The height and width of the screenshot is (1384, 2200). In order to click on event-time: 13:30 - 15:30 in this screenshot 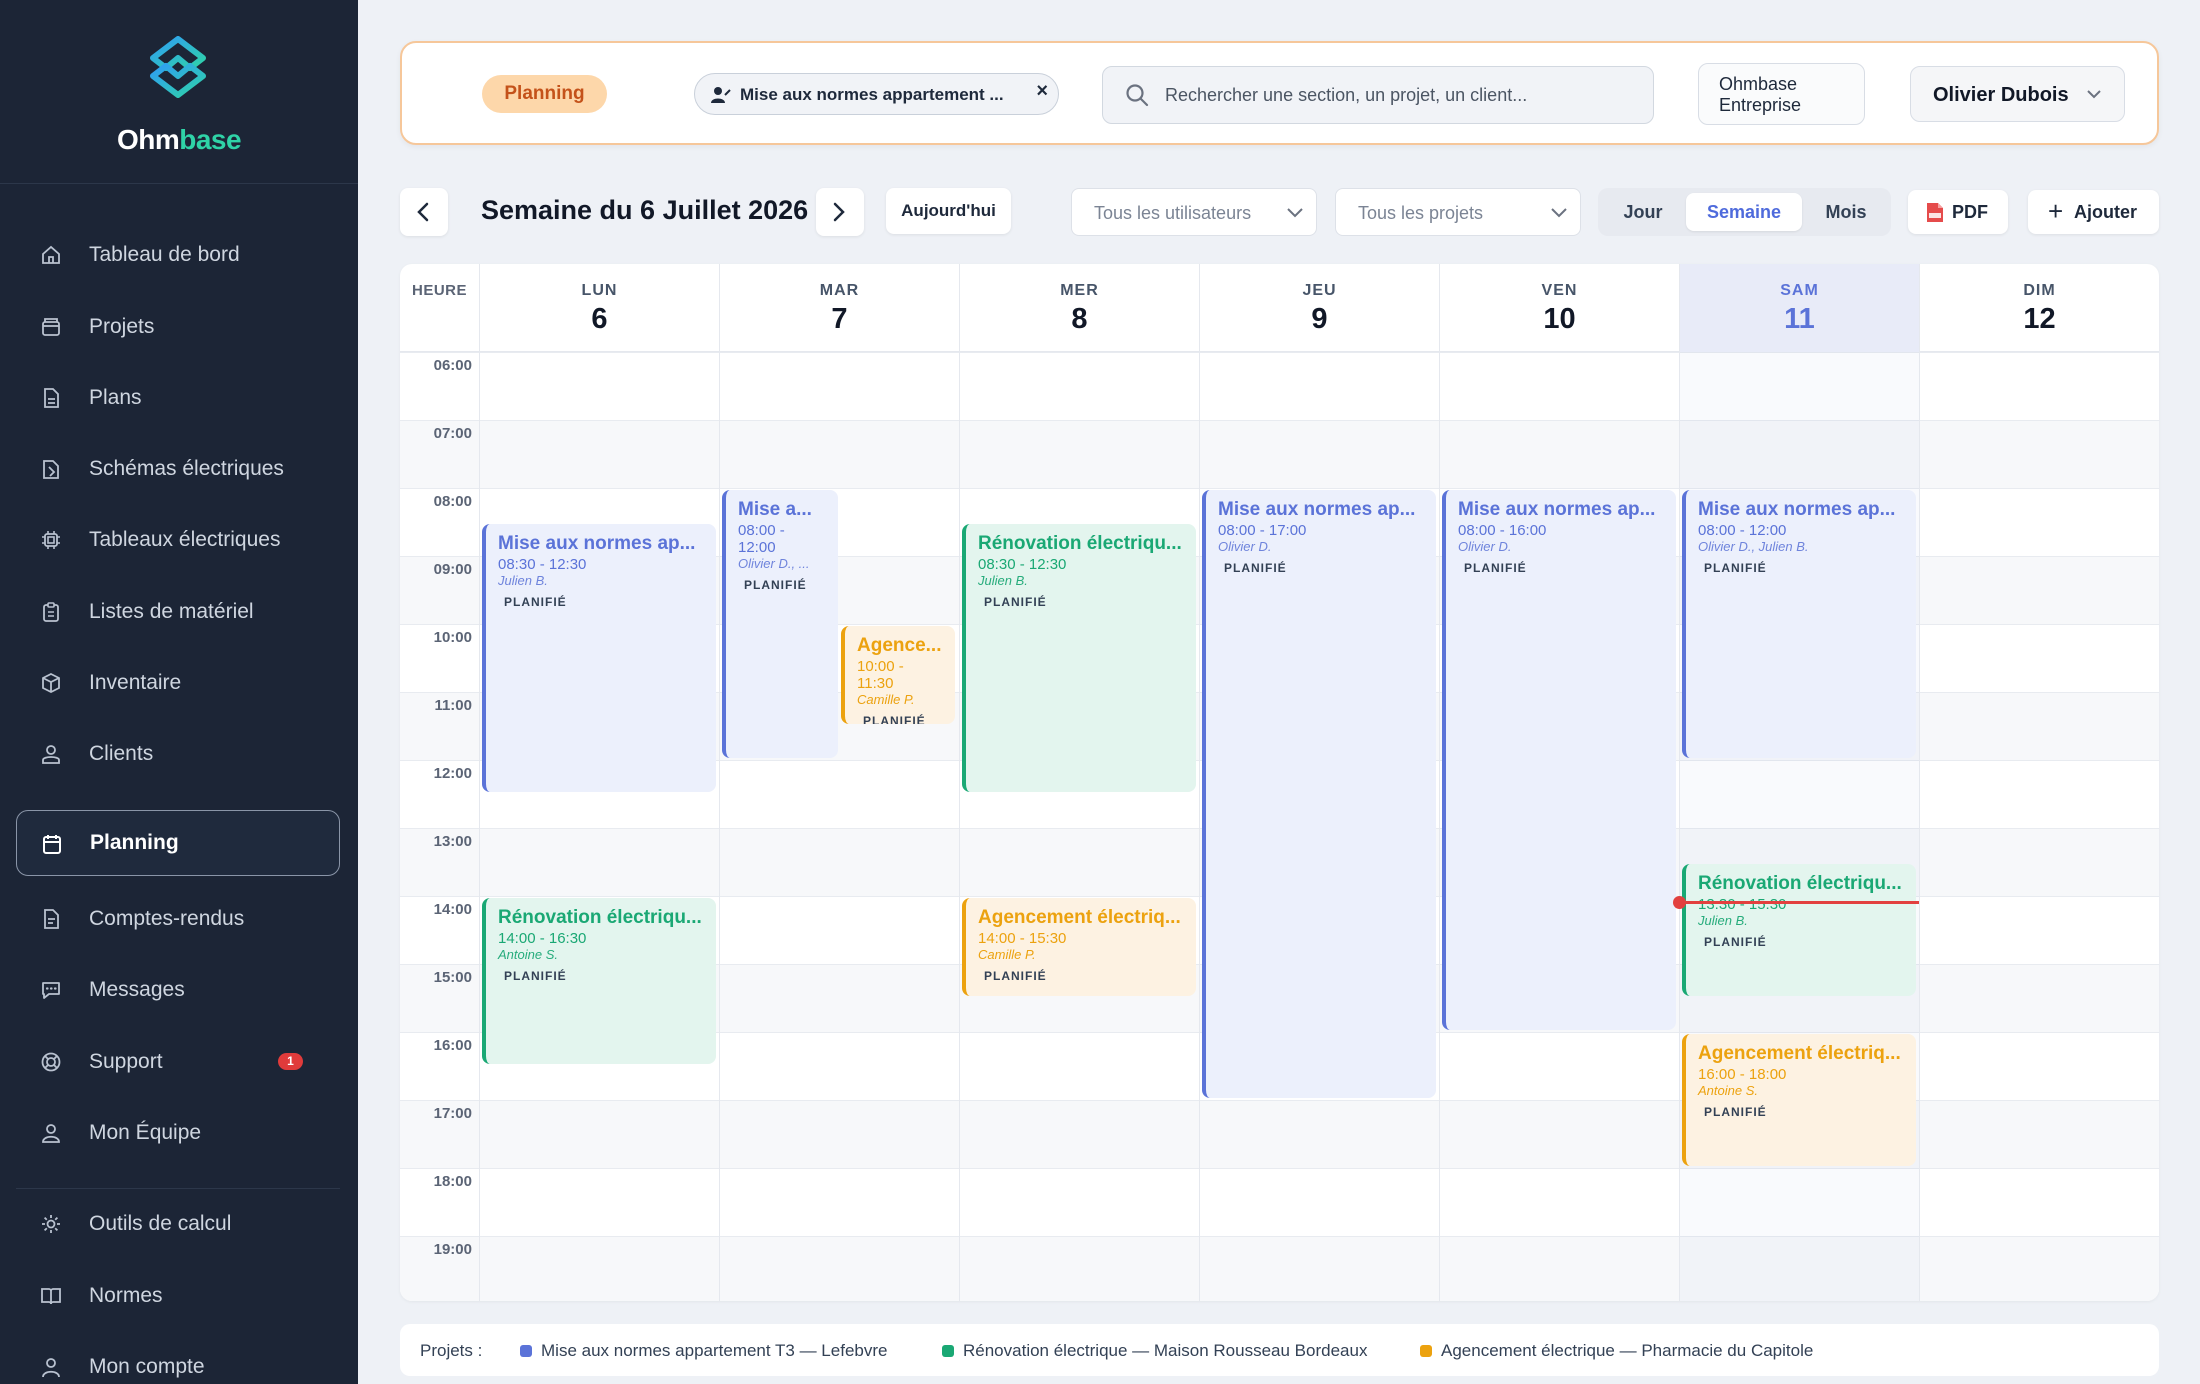, I will do `click(1742, 904)`.